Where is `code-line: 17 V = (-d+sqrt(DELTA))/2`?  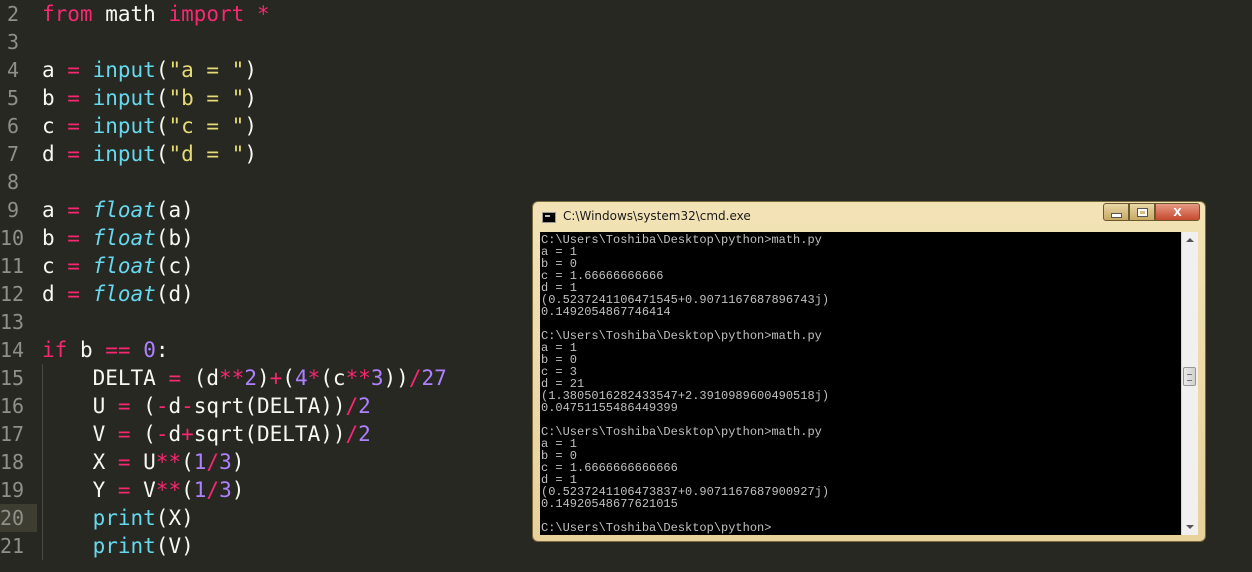
code-line: 17 V = (-d+sqrt(DELTA))/2 is located at coordinates (270, 434).